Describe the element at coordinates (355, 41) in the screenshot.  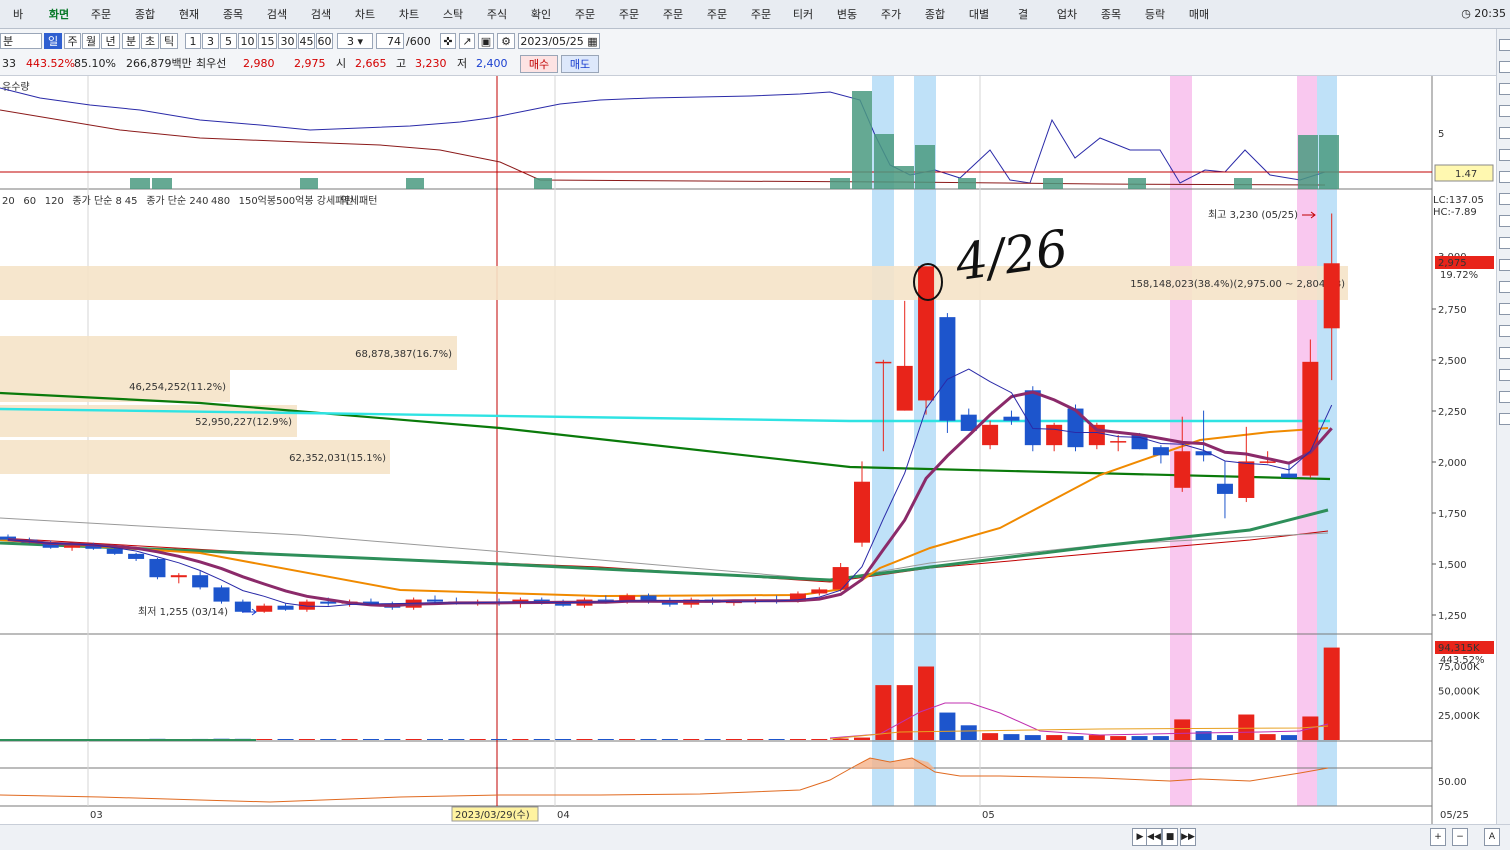
I see `minute-select: 3 ▾` at that location.